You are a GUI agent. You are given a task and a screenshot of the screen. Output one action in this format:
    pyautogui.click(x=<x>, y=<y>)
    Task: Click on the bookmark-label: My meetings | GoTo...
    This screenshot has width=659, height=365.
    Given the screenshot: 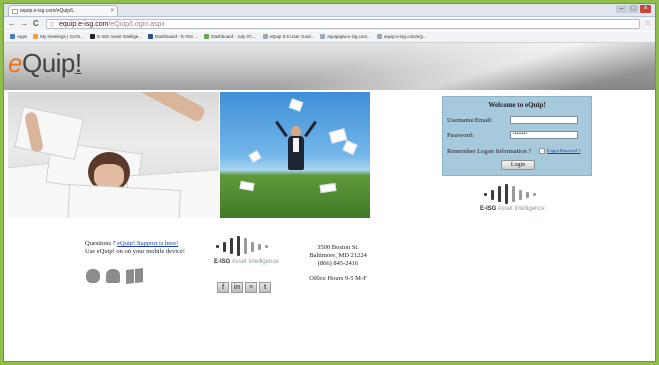 What is the action you would take?
    pyautogui.click(x=62, y=36)
    